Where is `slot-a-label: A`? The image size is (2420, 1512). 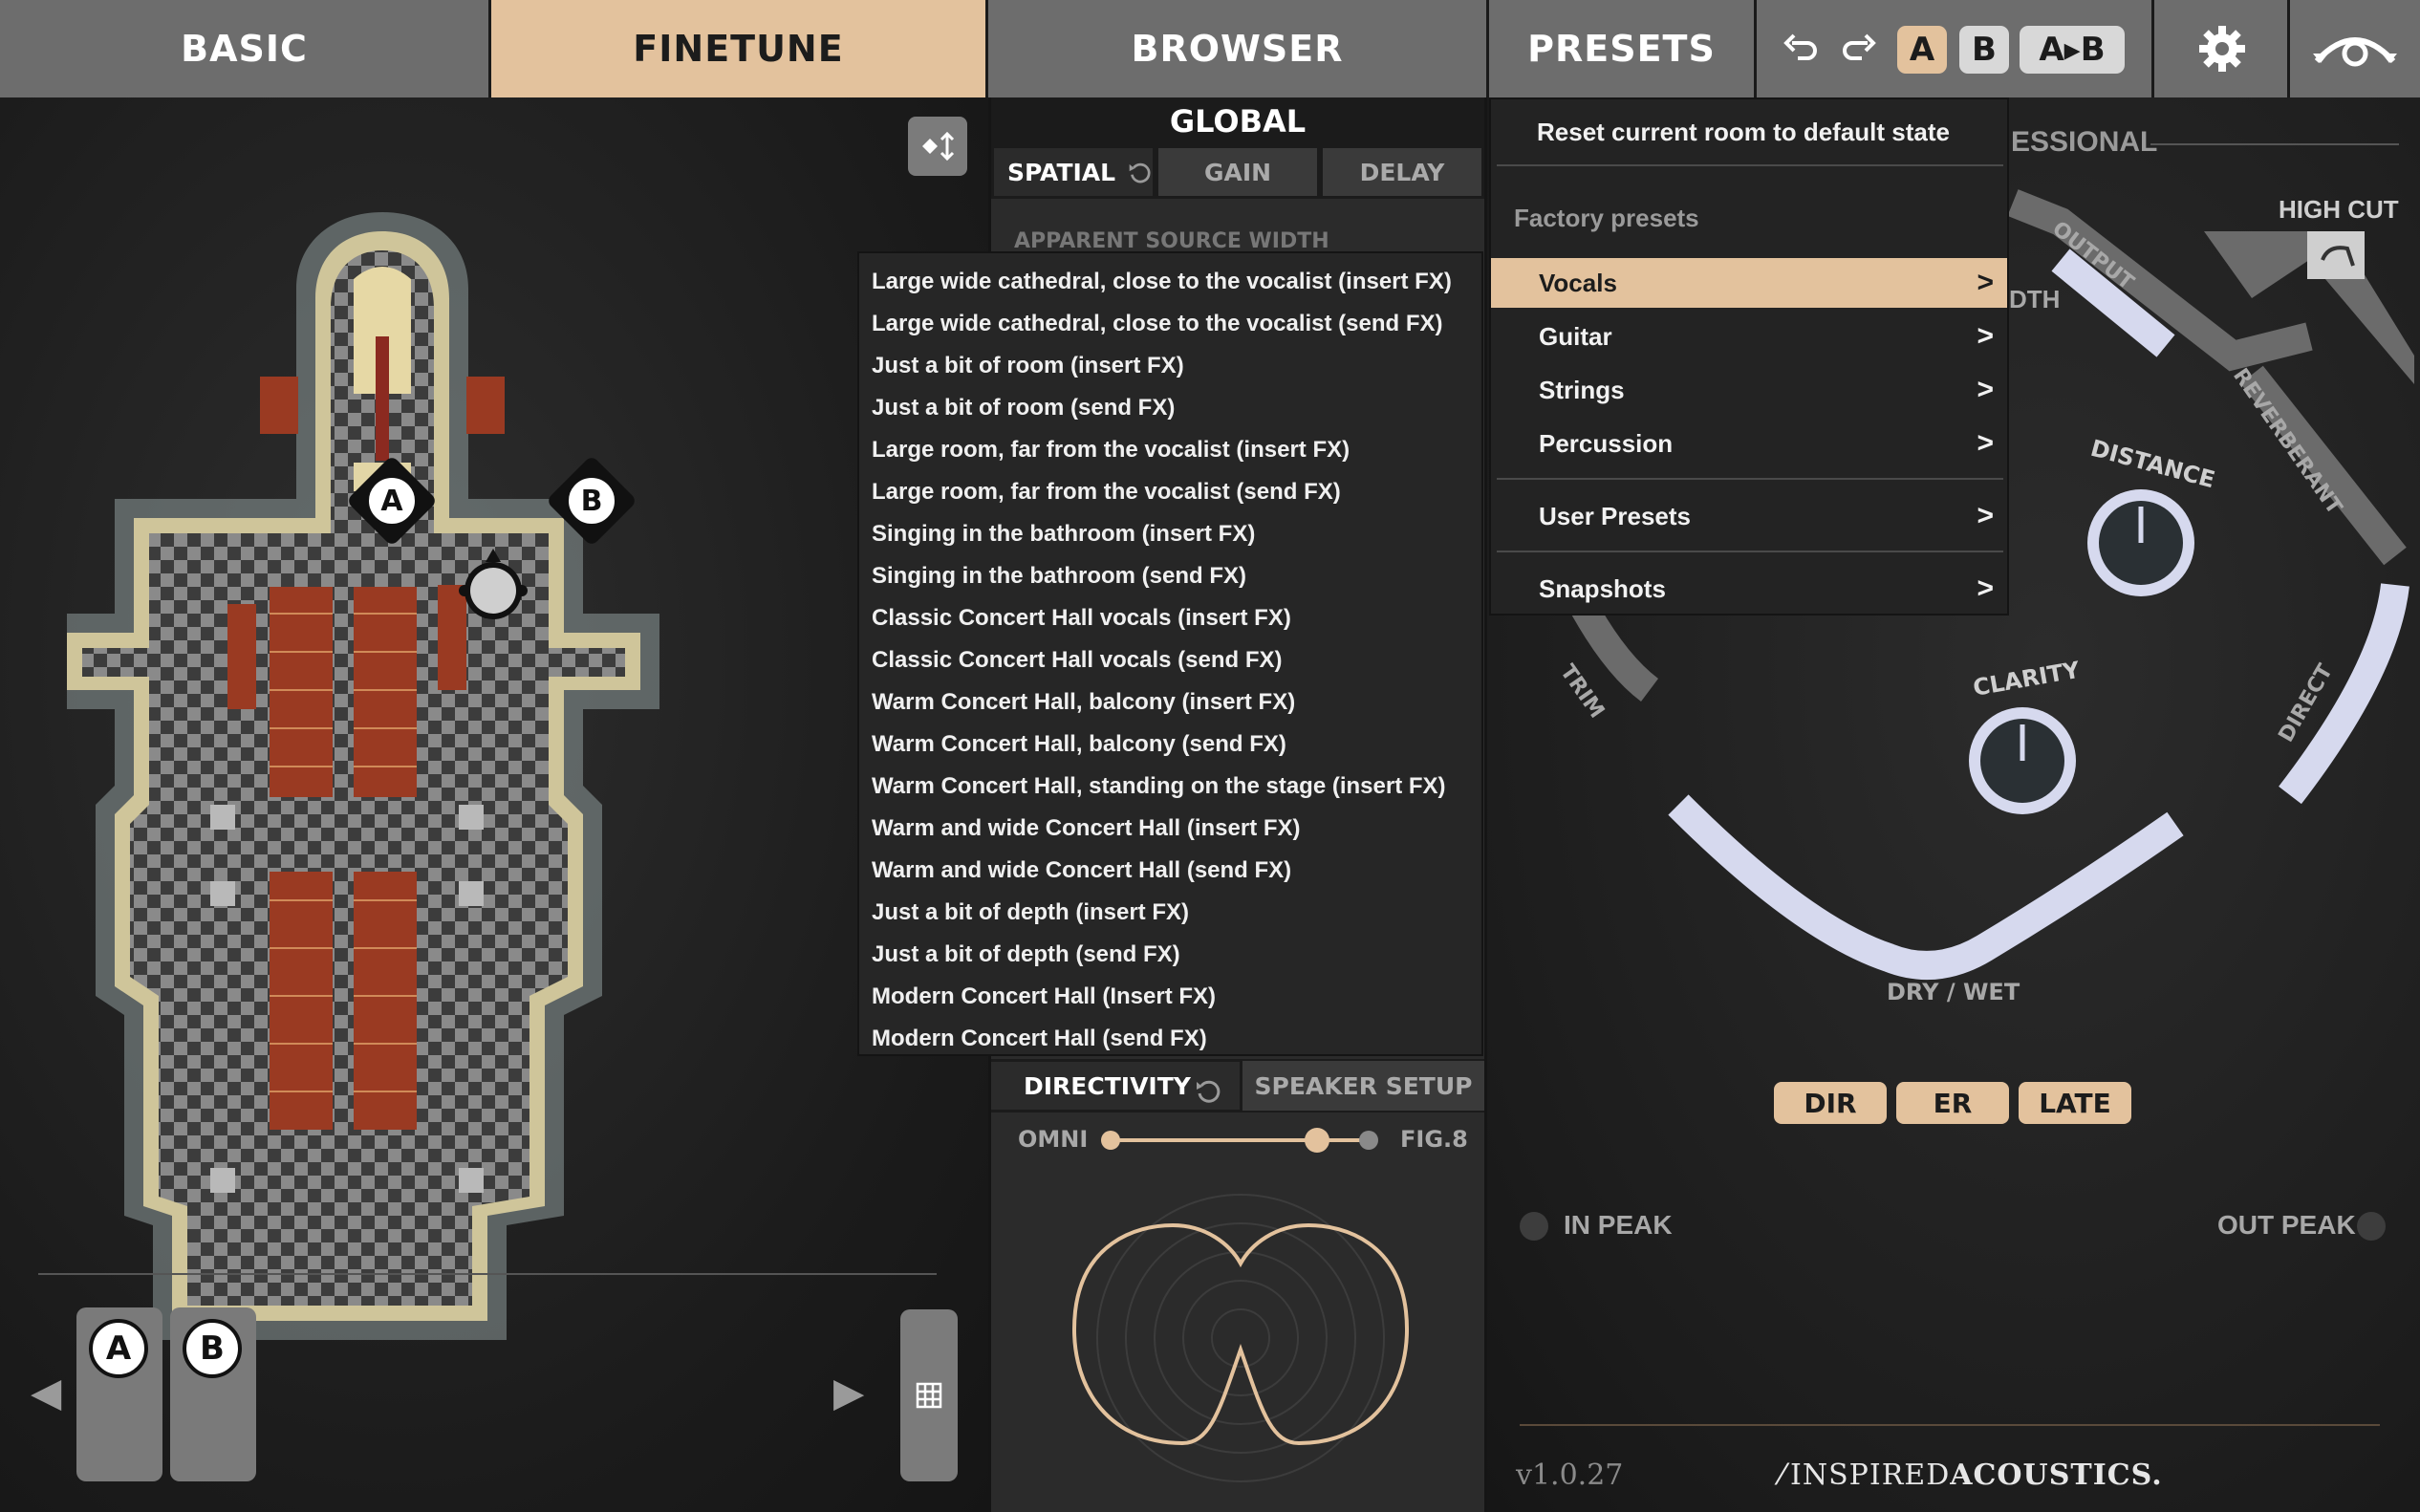
slot-a-label: A is located at coordinates (118, 1348).